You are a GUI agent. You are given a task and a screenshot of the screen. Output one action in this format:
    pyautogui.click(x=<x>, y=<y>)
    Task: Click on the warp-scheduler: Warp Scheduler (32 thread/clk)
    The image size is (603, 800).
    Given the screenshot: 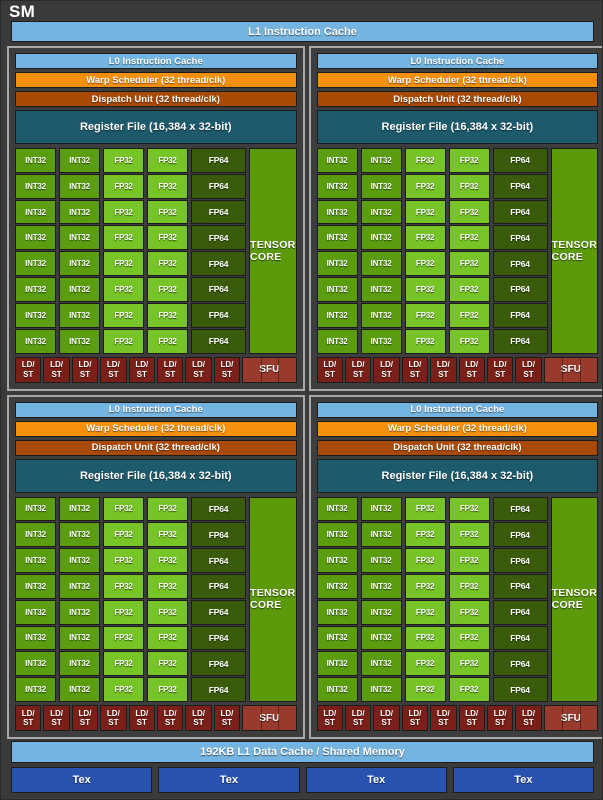 What is the action you would take?
    pyautogui.click(x=457, y=428)
    